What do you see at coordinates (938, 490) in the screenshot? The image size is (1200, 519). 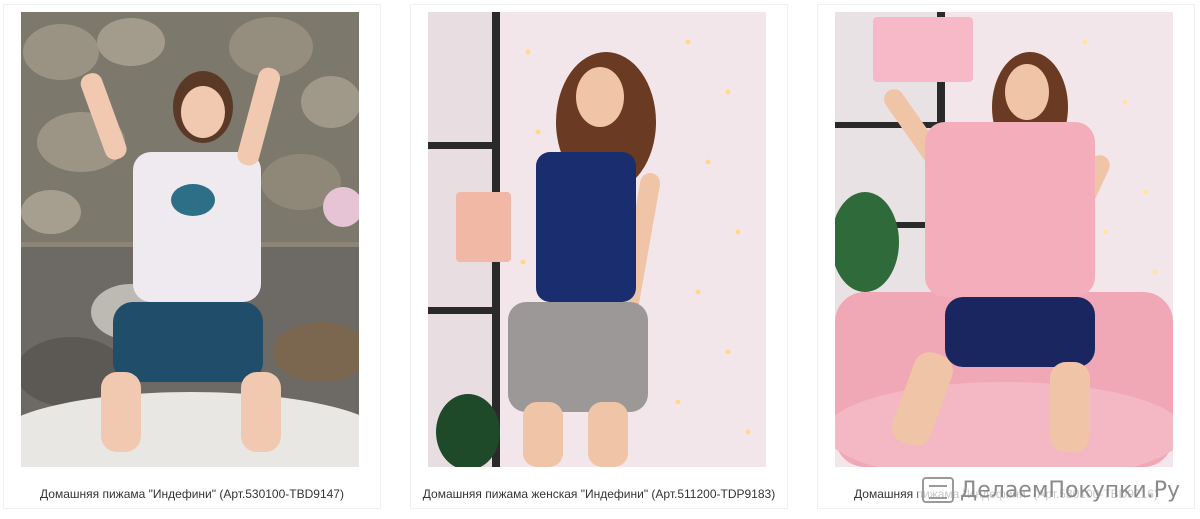 I see `shopping-cart-icon` at bounding box center [938, 490].